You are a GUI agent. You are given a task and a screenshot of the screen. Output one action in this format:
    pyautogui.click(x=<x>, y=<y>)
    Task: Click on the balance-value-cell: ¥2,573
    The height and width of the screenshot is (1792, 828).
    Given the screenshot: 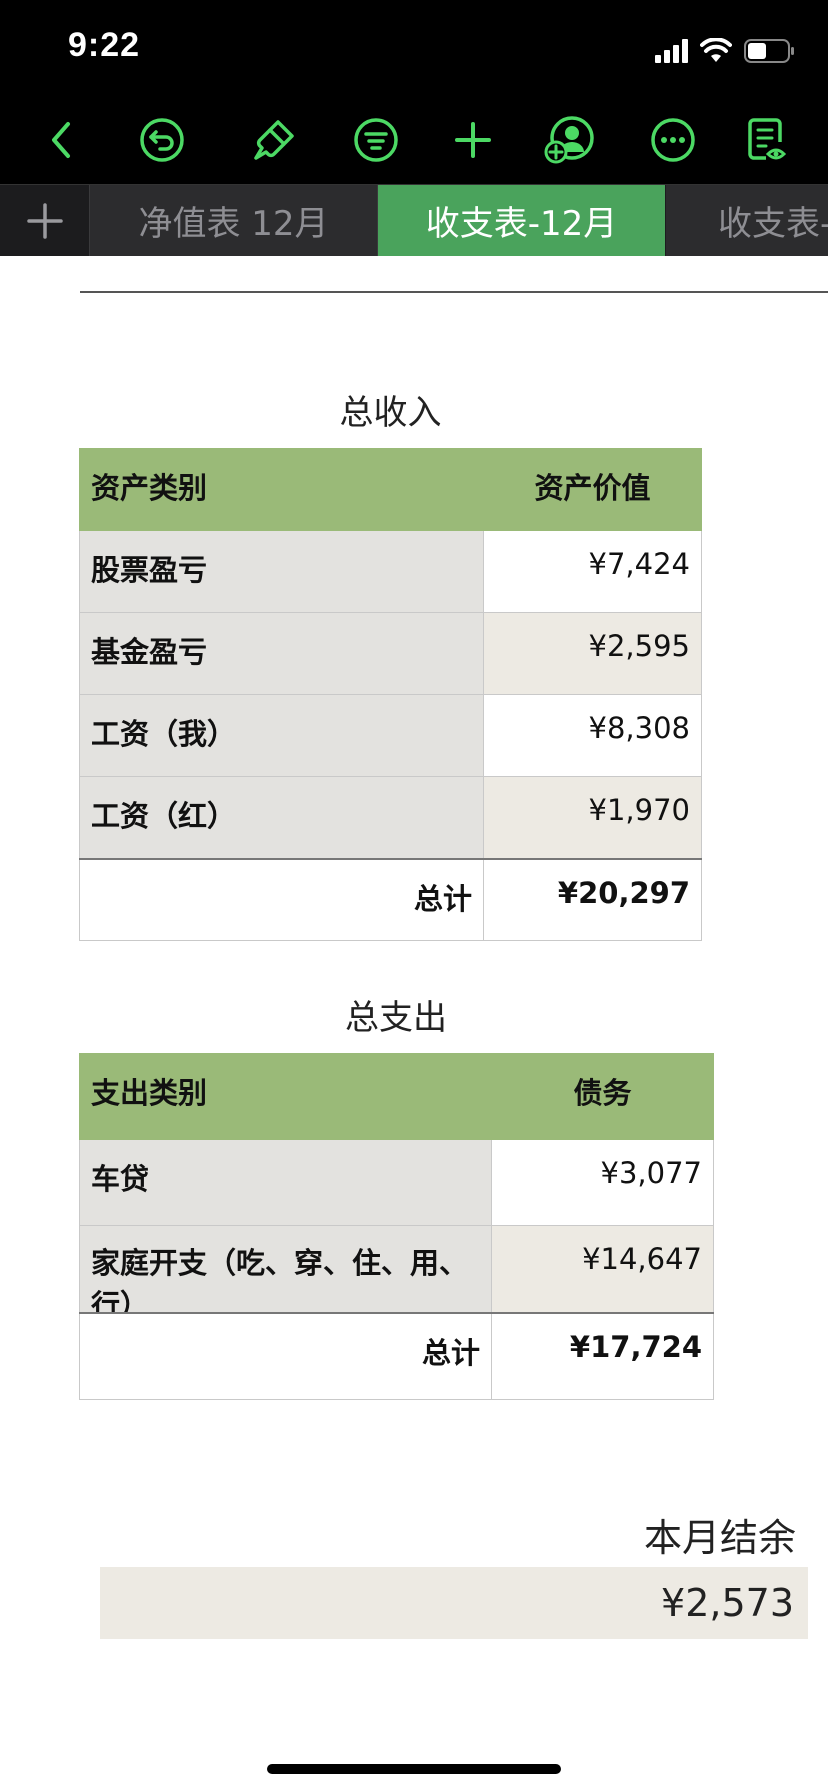 What is the action you would take?
    pyautogui.click(x=454, y=1603)
    